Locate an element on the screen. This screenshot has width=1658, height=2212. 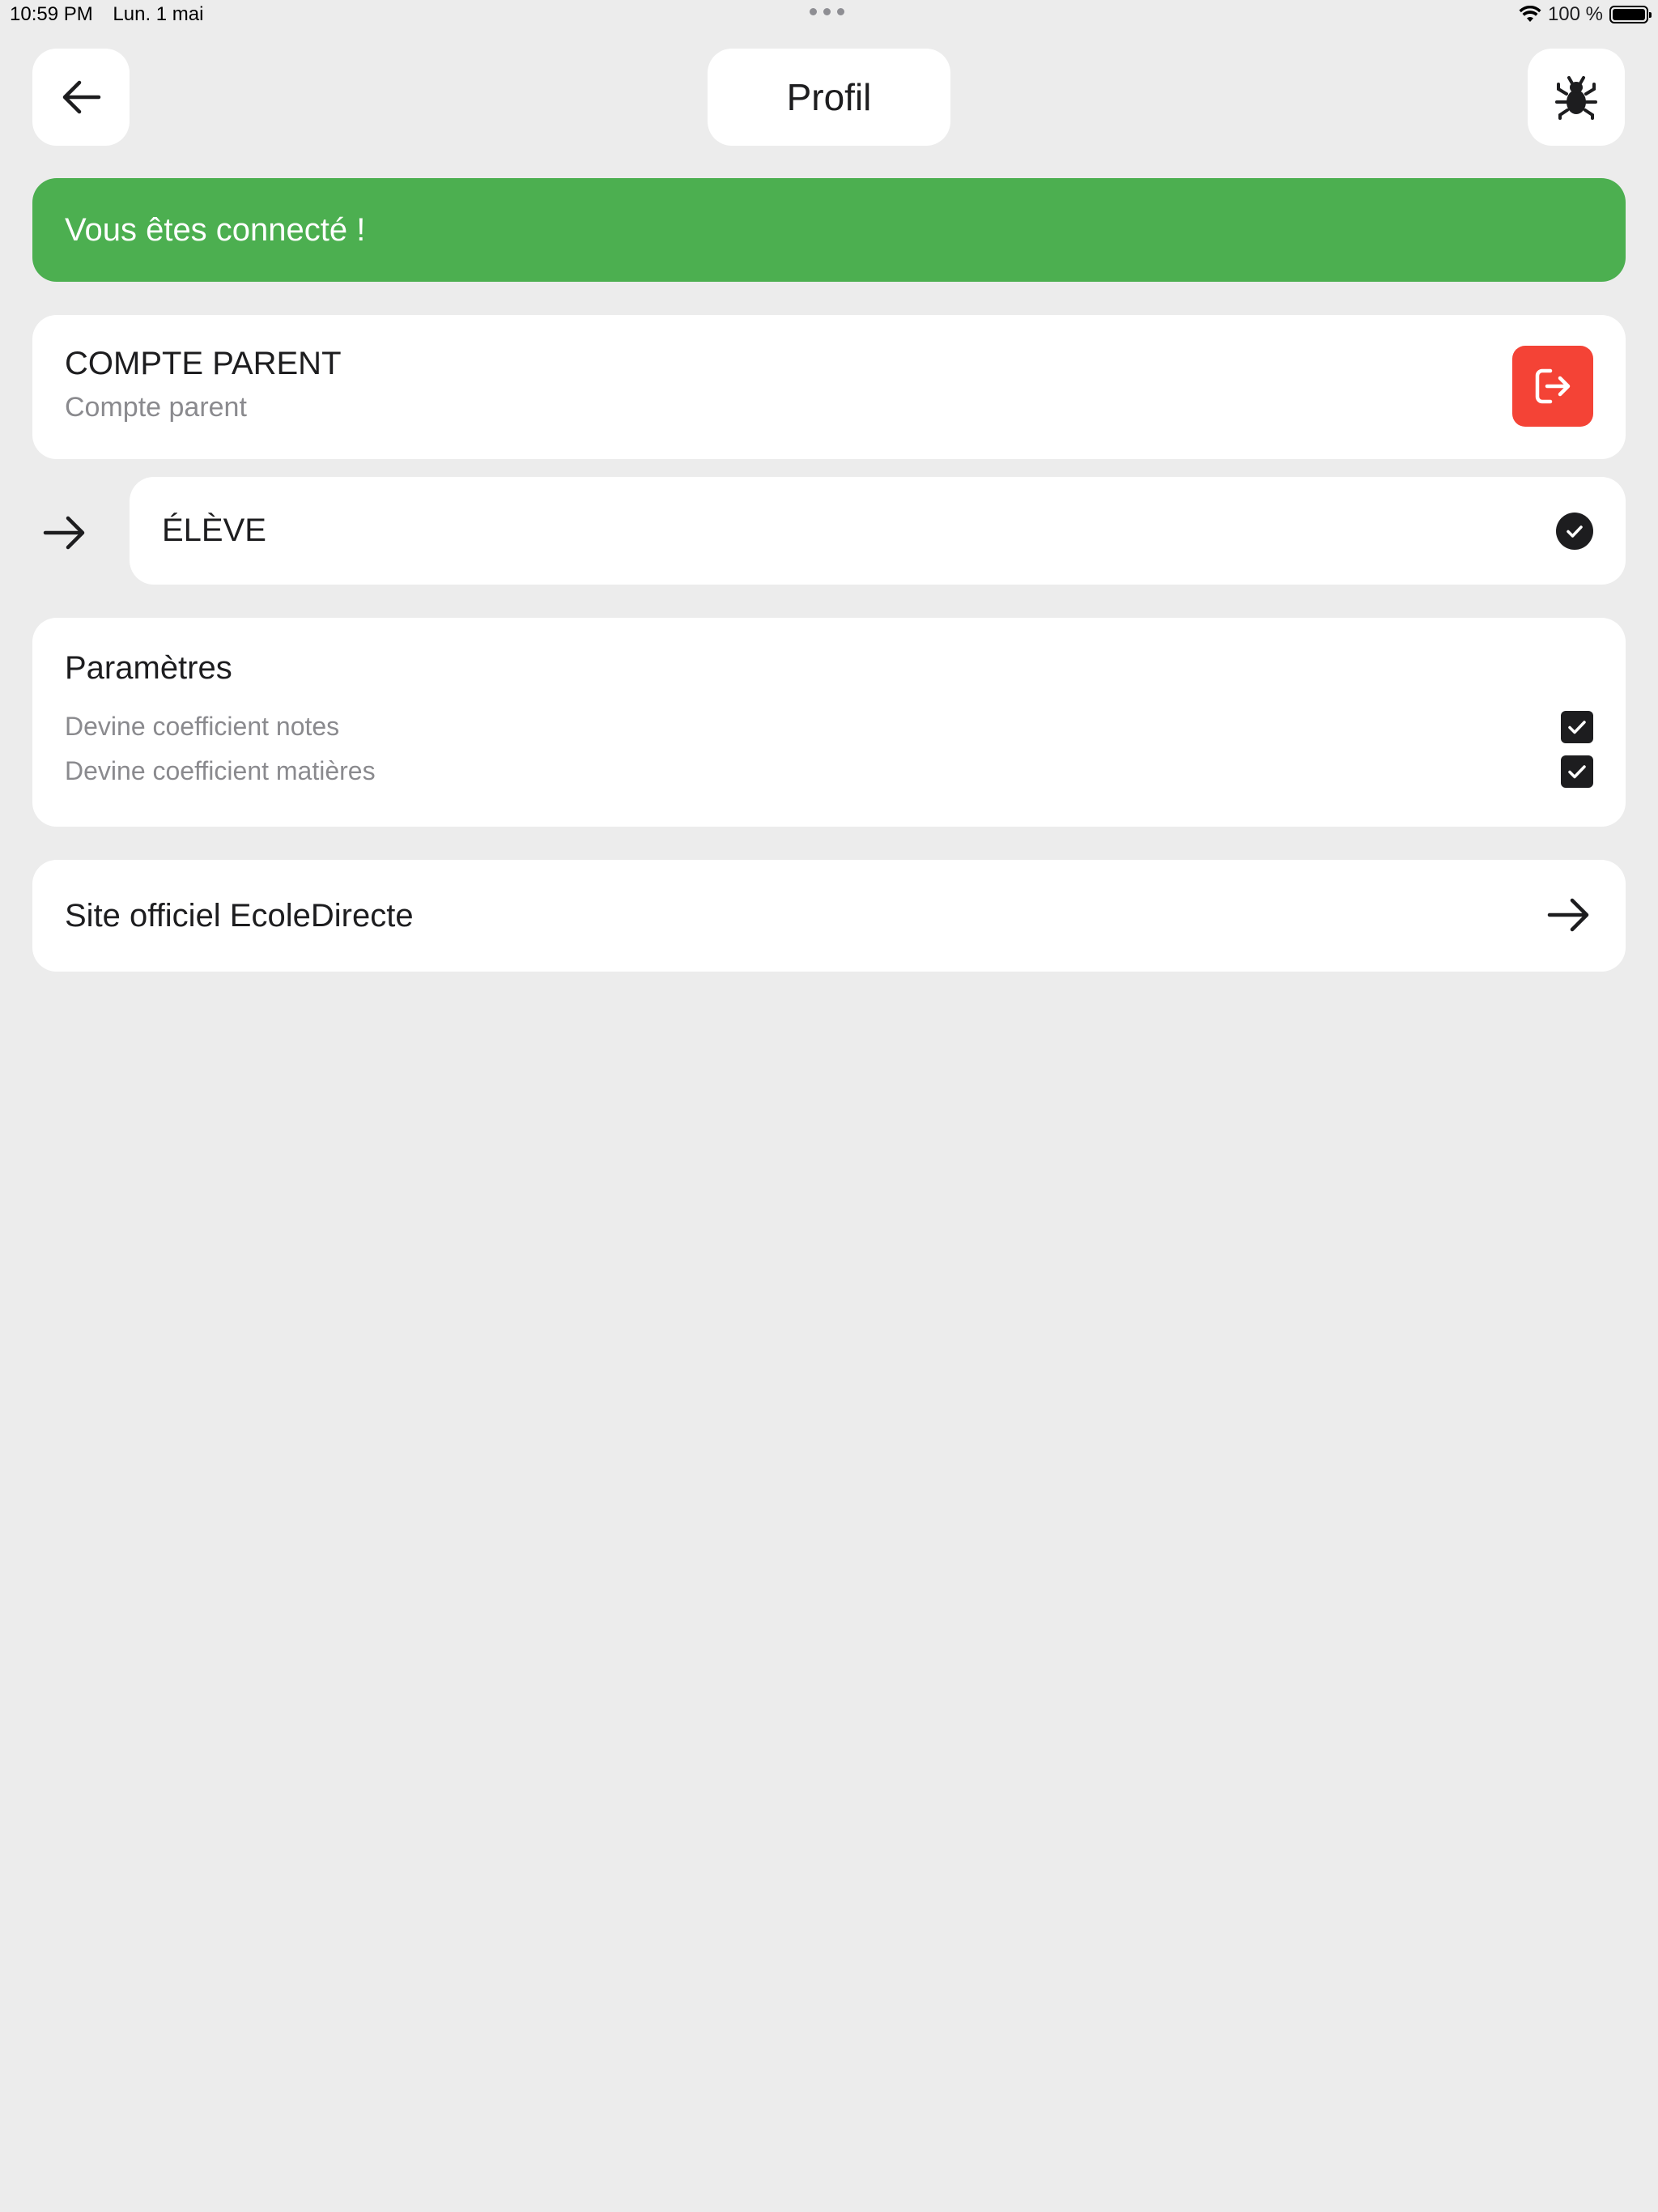
status-time: 10:59 PM is located at coordinates (51, 14).